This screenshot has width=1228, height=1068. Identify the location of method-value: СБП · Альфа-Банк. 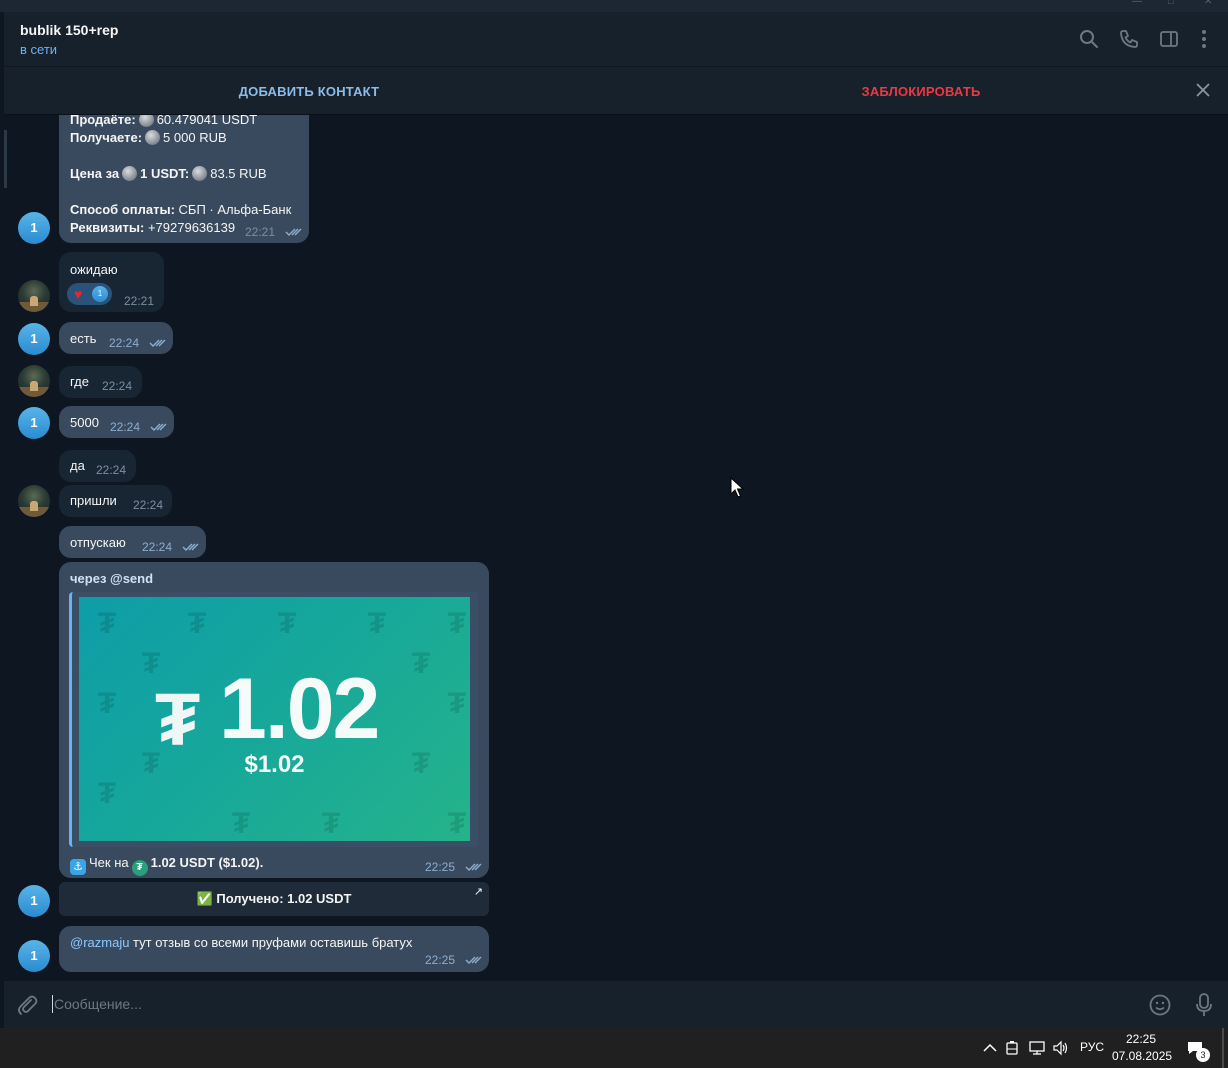
(235, 209).